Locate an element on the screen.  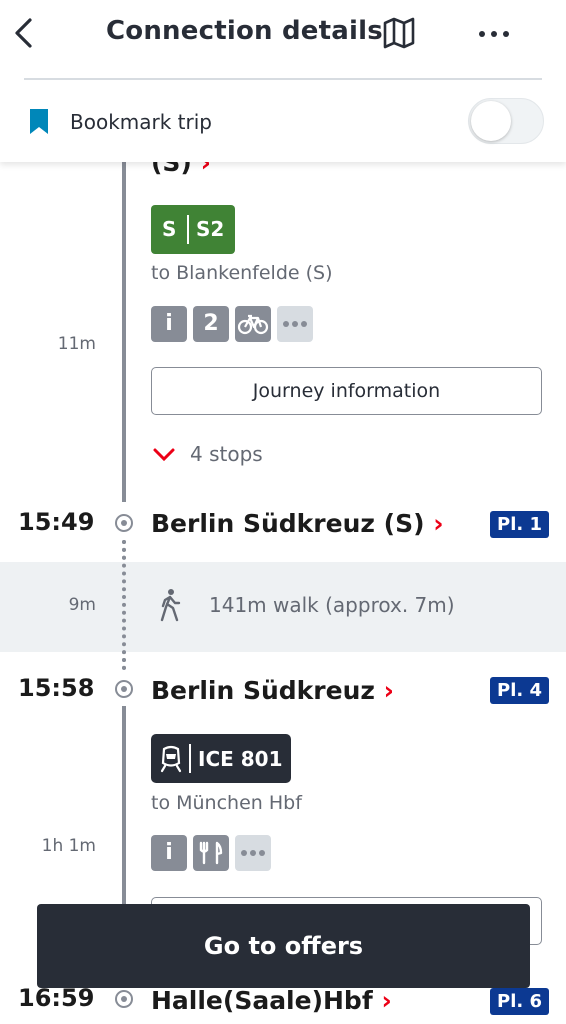
stop2-station: Berlin Südkreuz › is located at coordinates (272, 690).